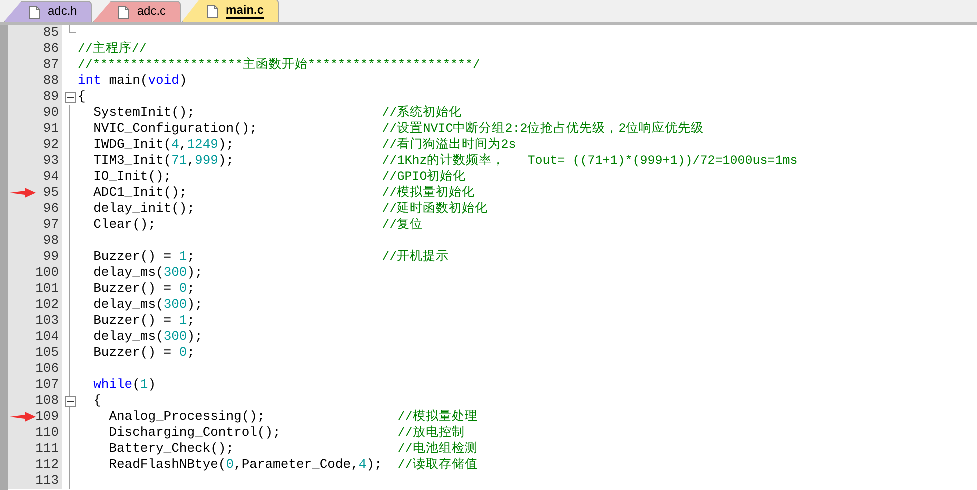 The width and height of the screenshot is (977, 490). What do you see at coordinates (35, 369) in the screenshot?
I see `line-number: 106` at bounding box center [35, 369].